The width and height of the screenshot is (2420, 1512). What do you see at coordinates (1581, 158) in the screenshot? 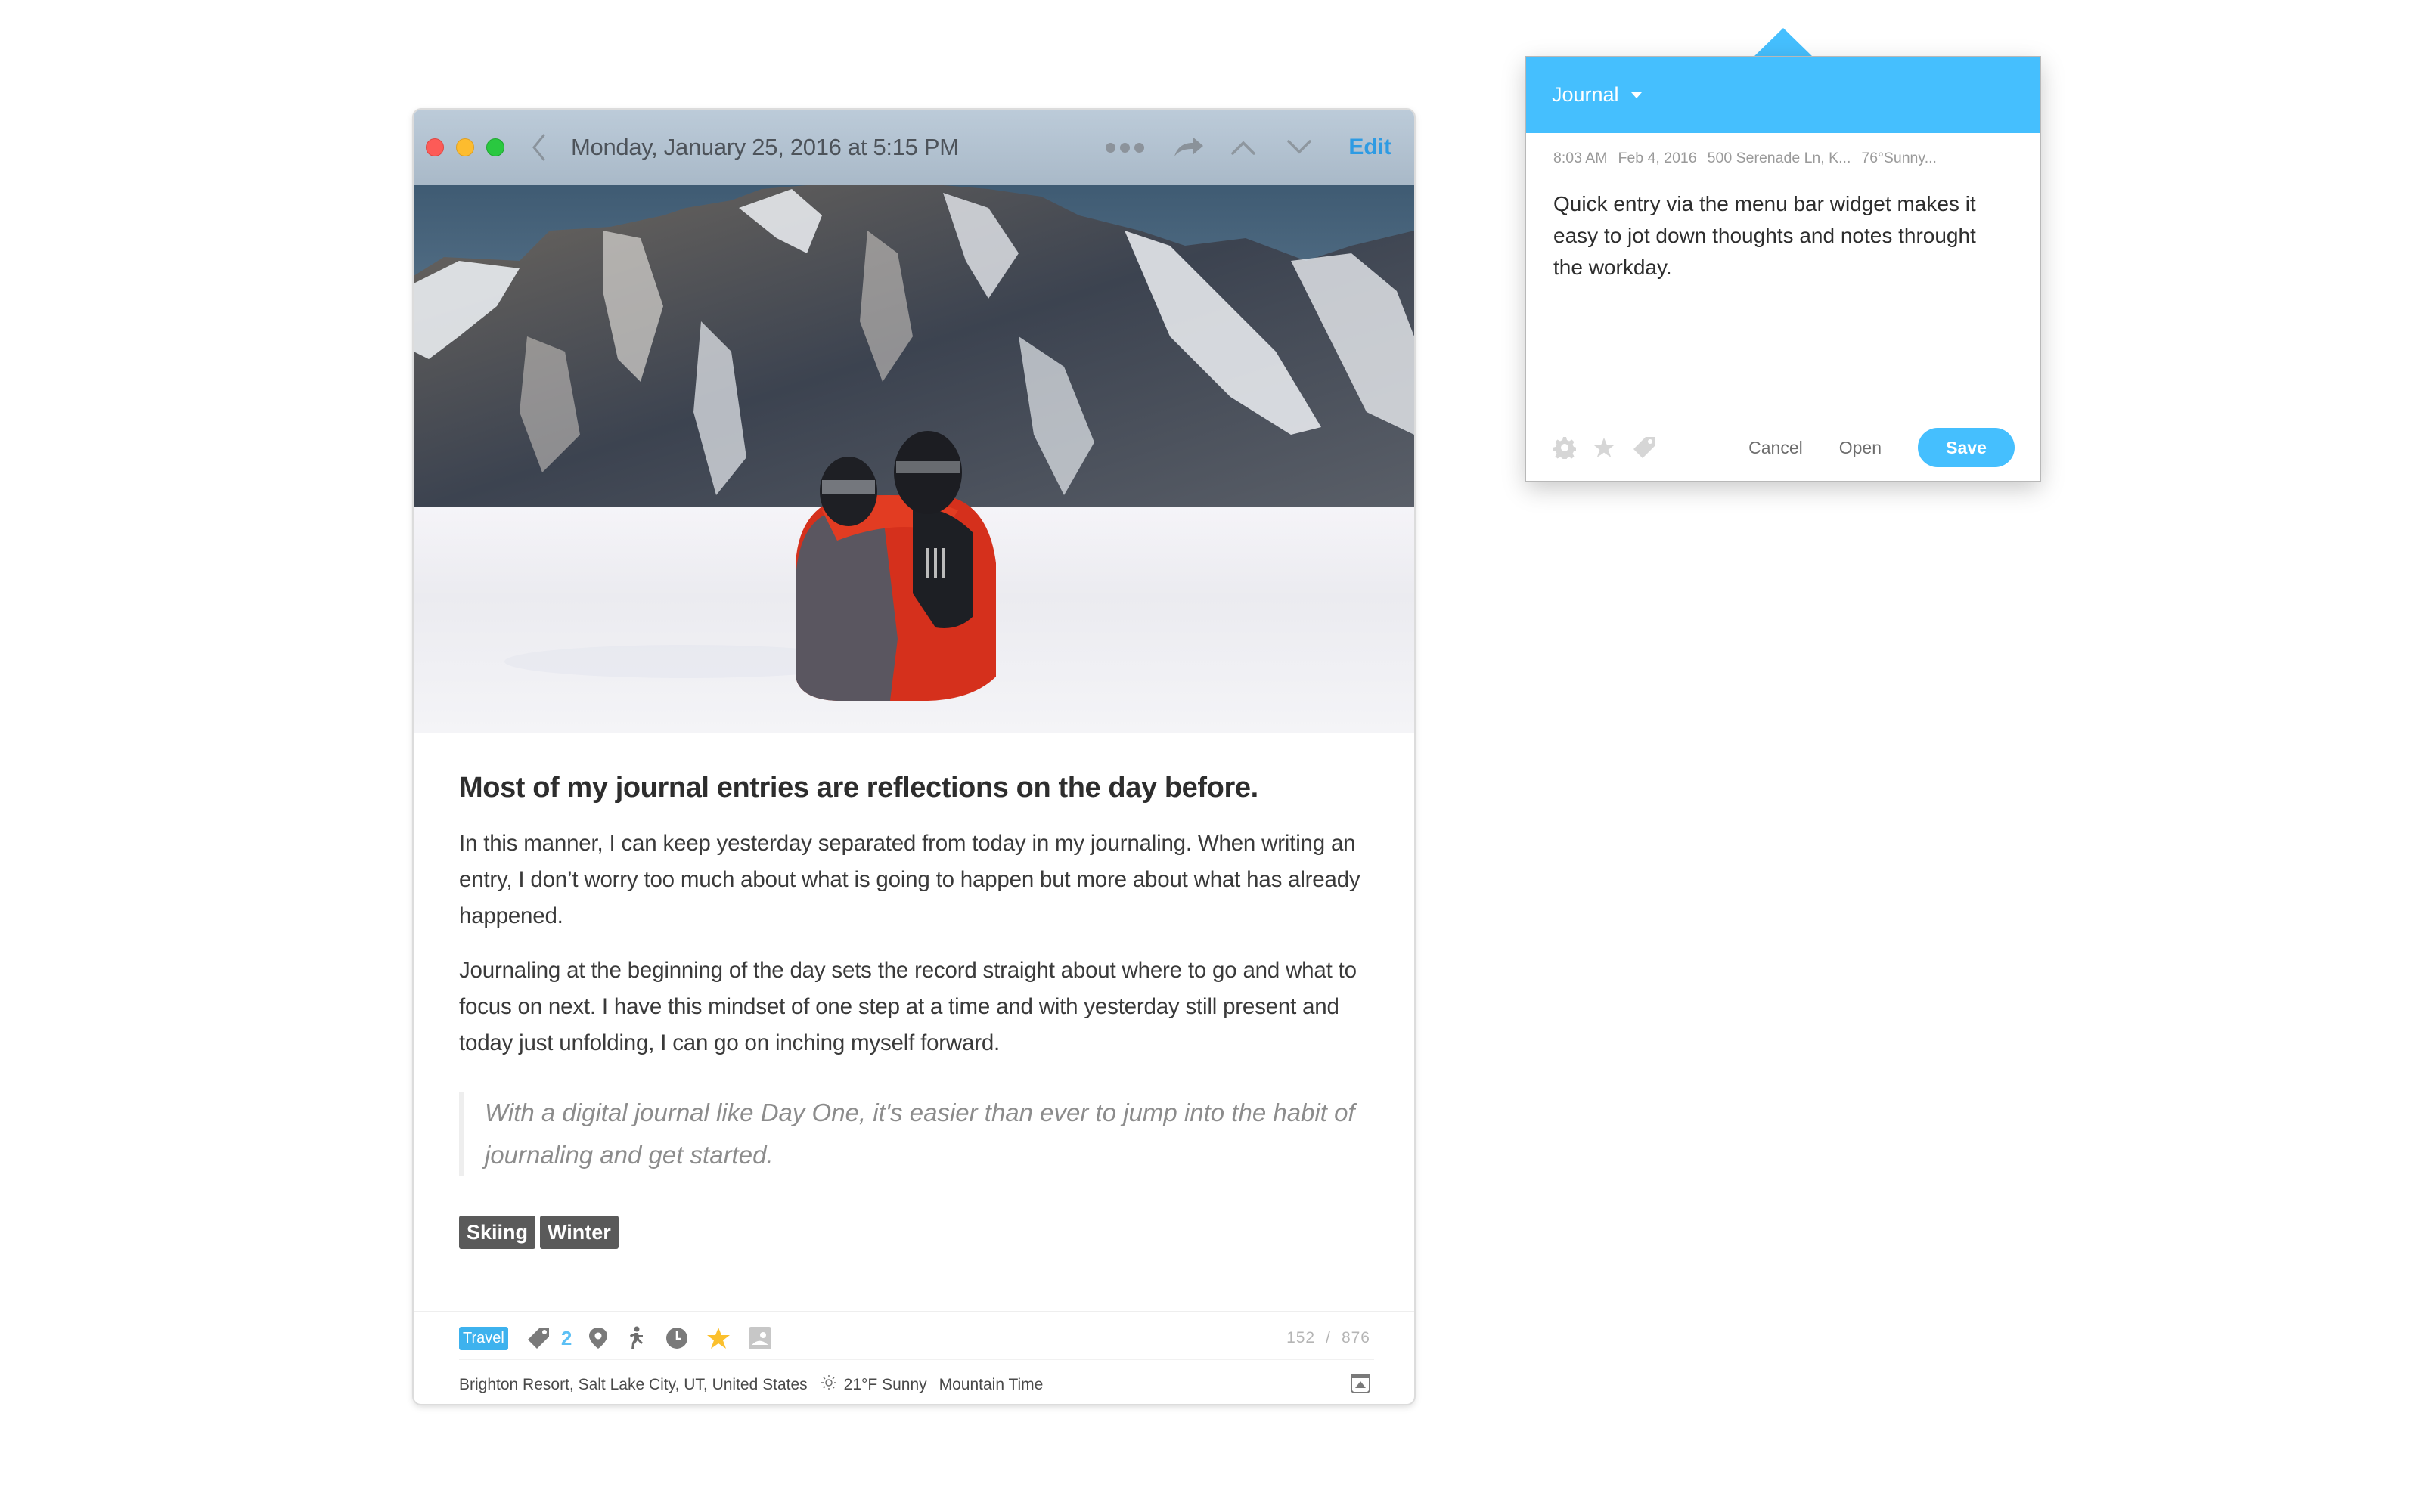
I see `entry-time: 8:03 AM` at bounding box center [1581, 158].